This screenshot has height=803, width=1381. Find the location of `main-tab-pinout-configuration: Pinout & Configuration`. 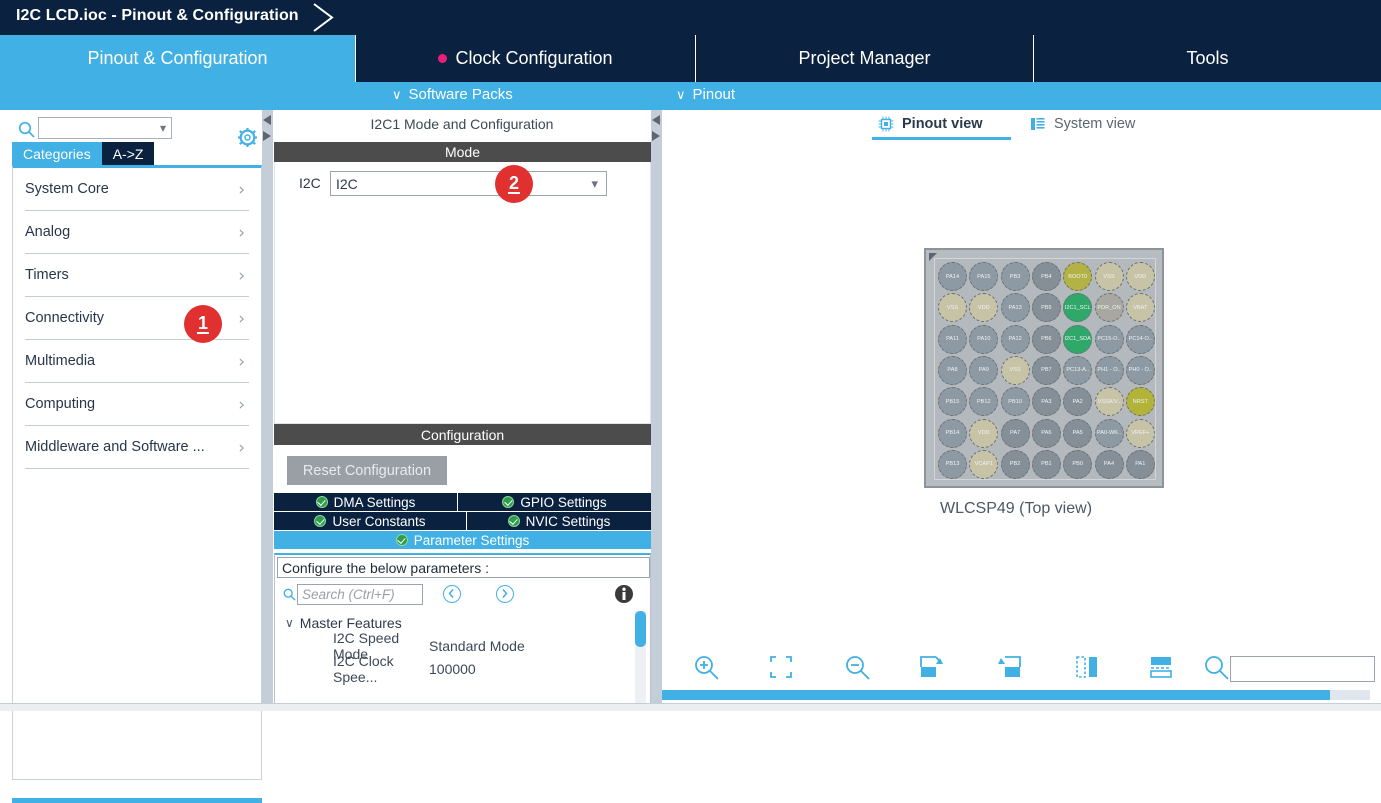

main-tab-pinout-configuration: Pinout & Configuration is located at coordinates (177, 58).